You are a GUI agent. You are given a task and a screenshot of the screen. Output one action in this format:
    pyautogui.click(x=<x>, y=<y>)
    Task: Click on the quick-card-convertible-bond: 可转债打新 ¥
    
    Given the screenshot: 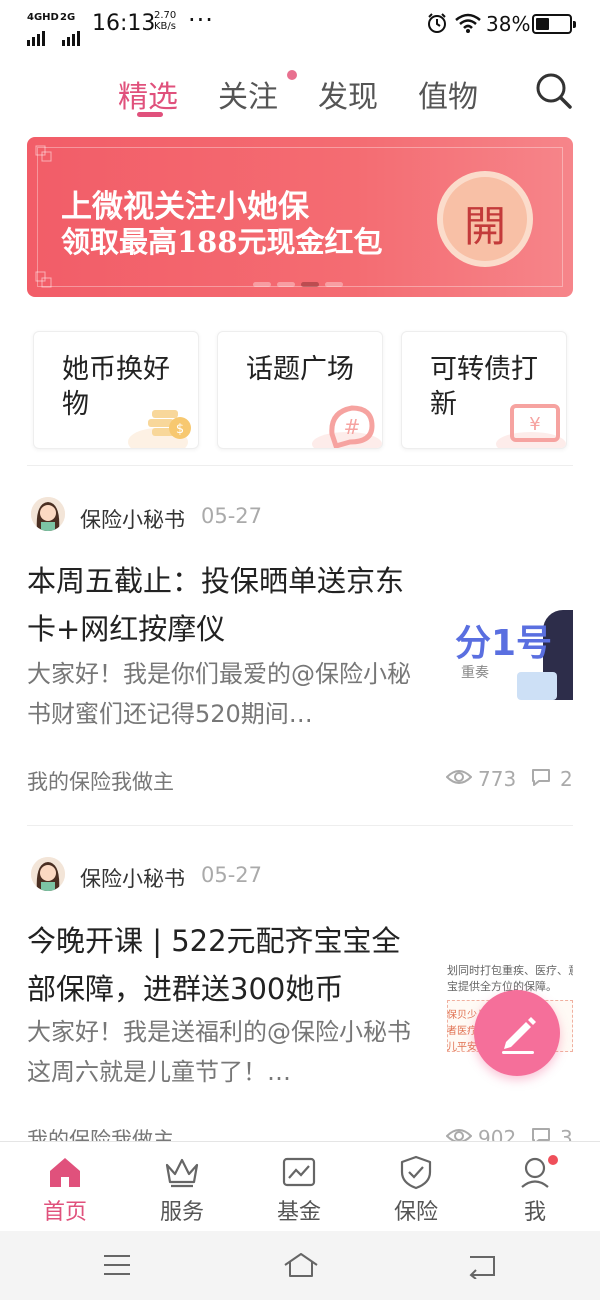 What is the action you would take?
    pyautogui.click(x=484, y=390)
    